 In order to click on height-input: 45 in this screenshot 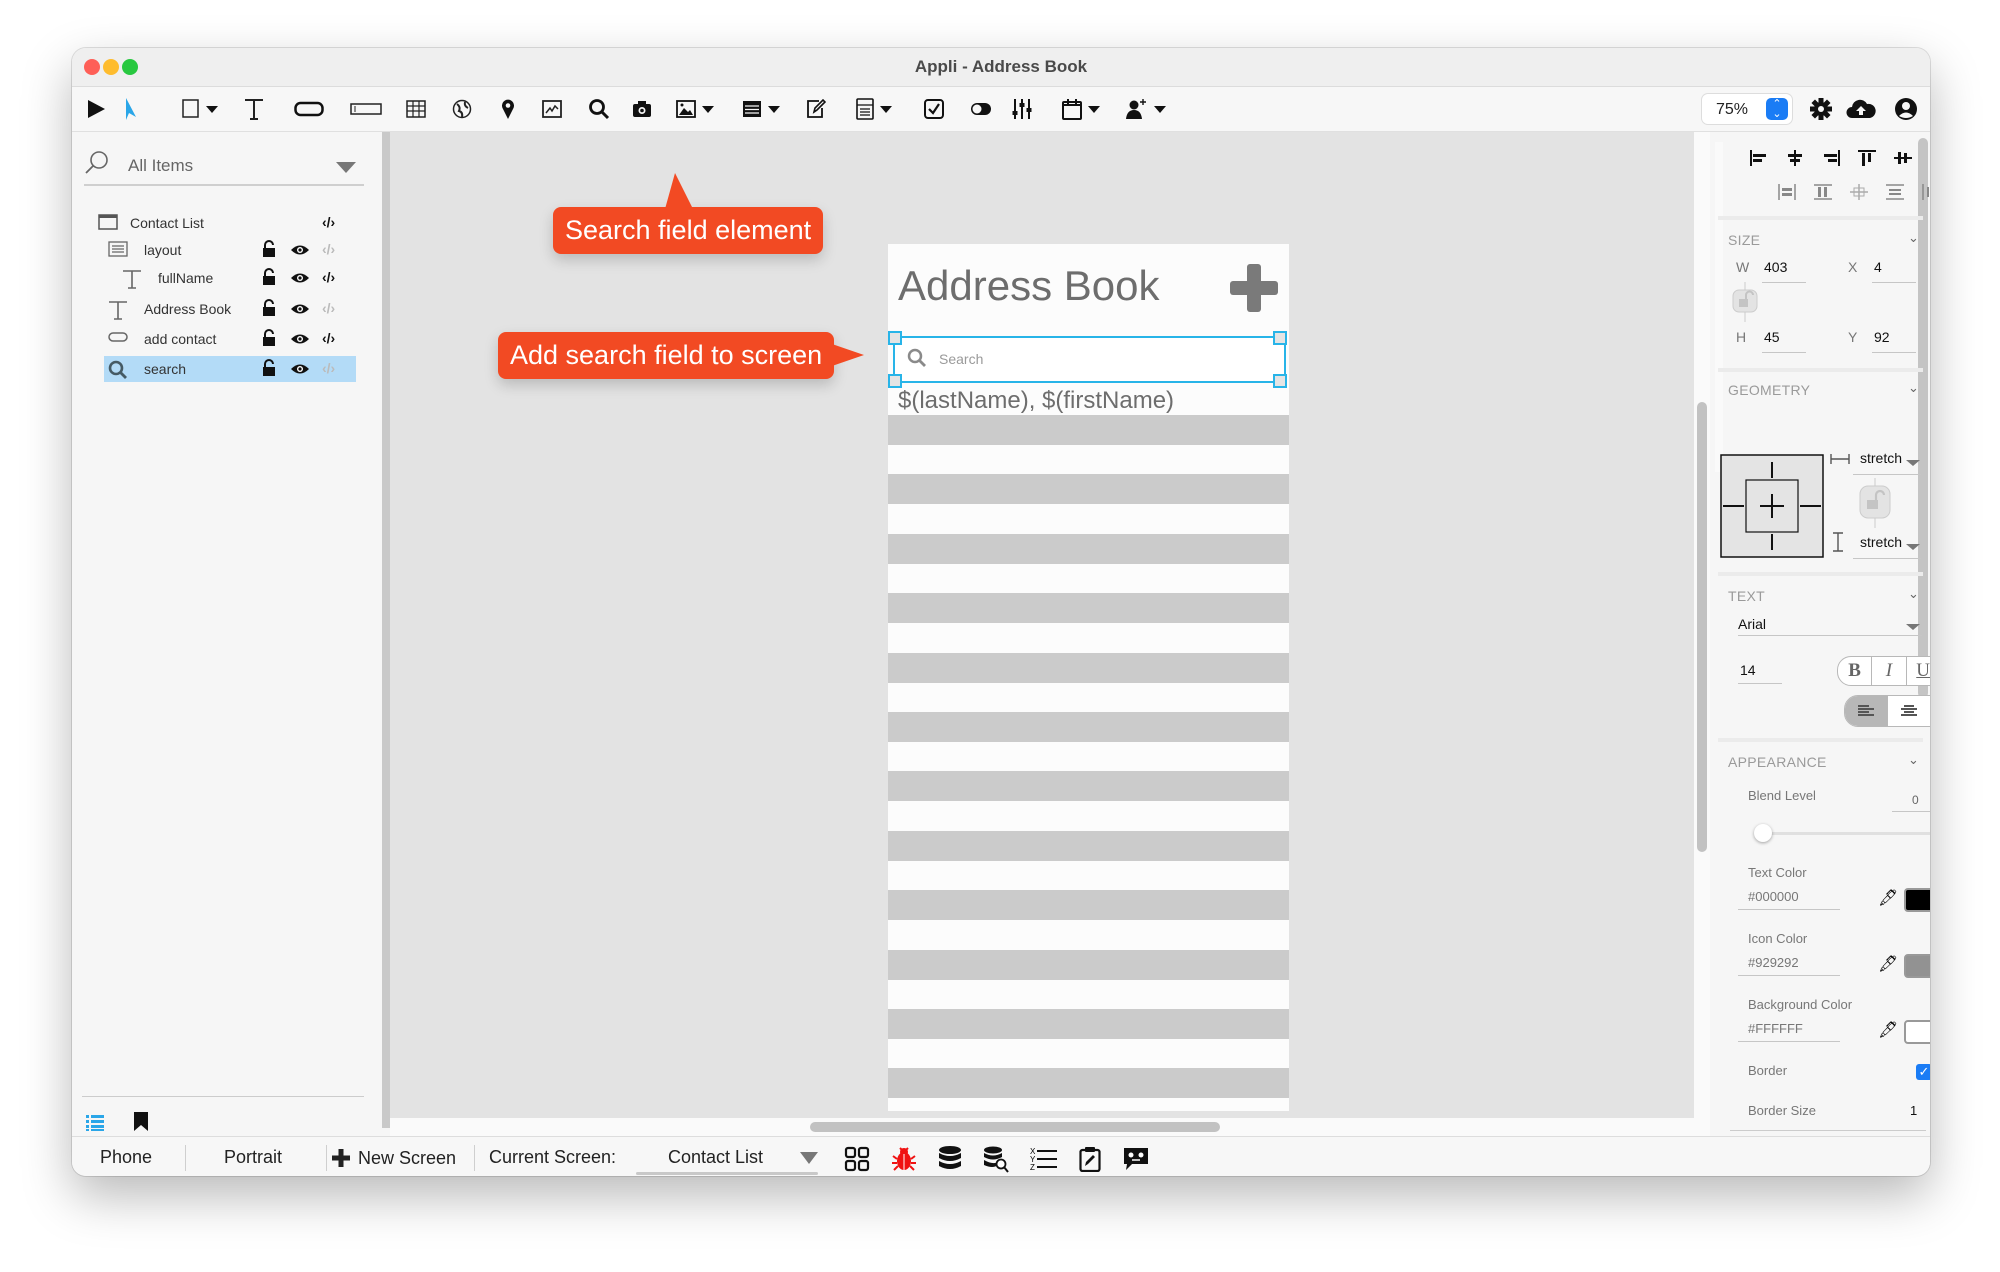, I will do `click(1772, 337)`.